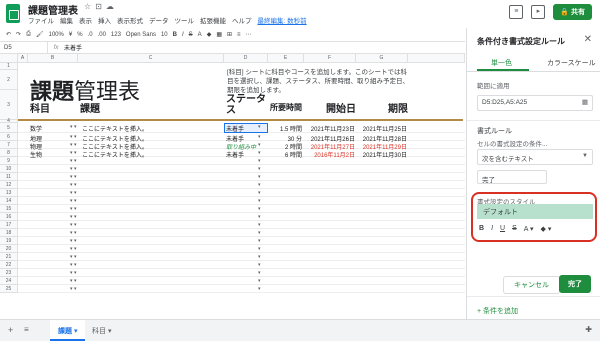  Describe the element at coordinates (141, 35) in the screenshot. I see `font-select: Open Sans` at that location.